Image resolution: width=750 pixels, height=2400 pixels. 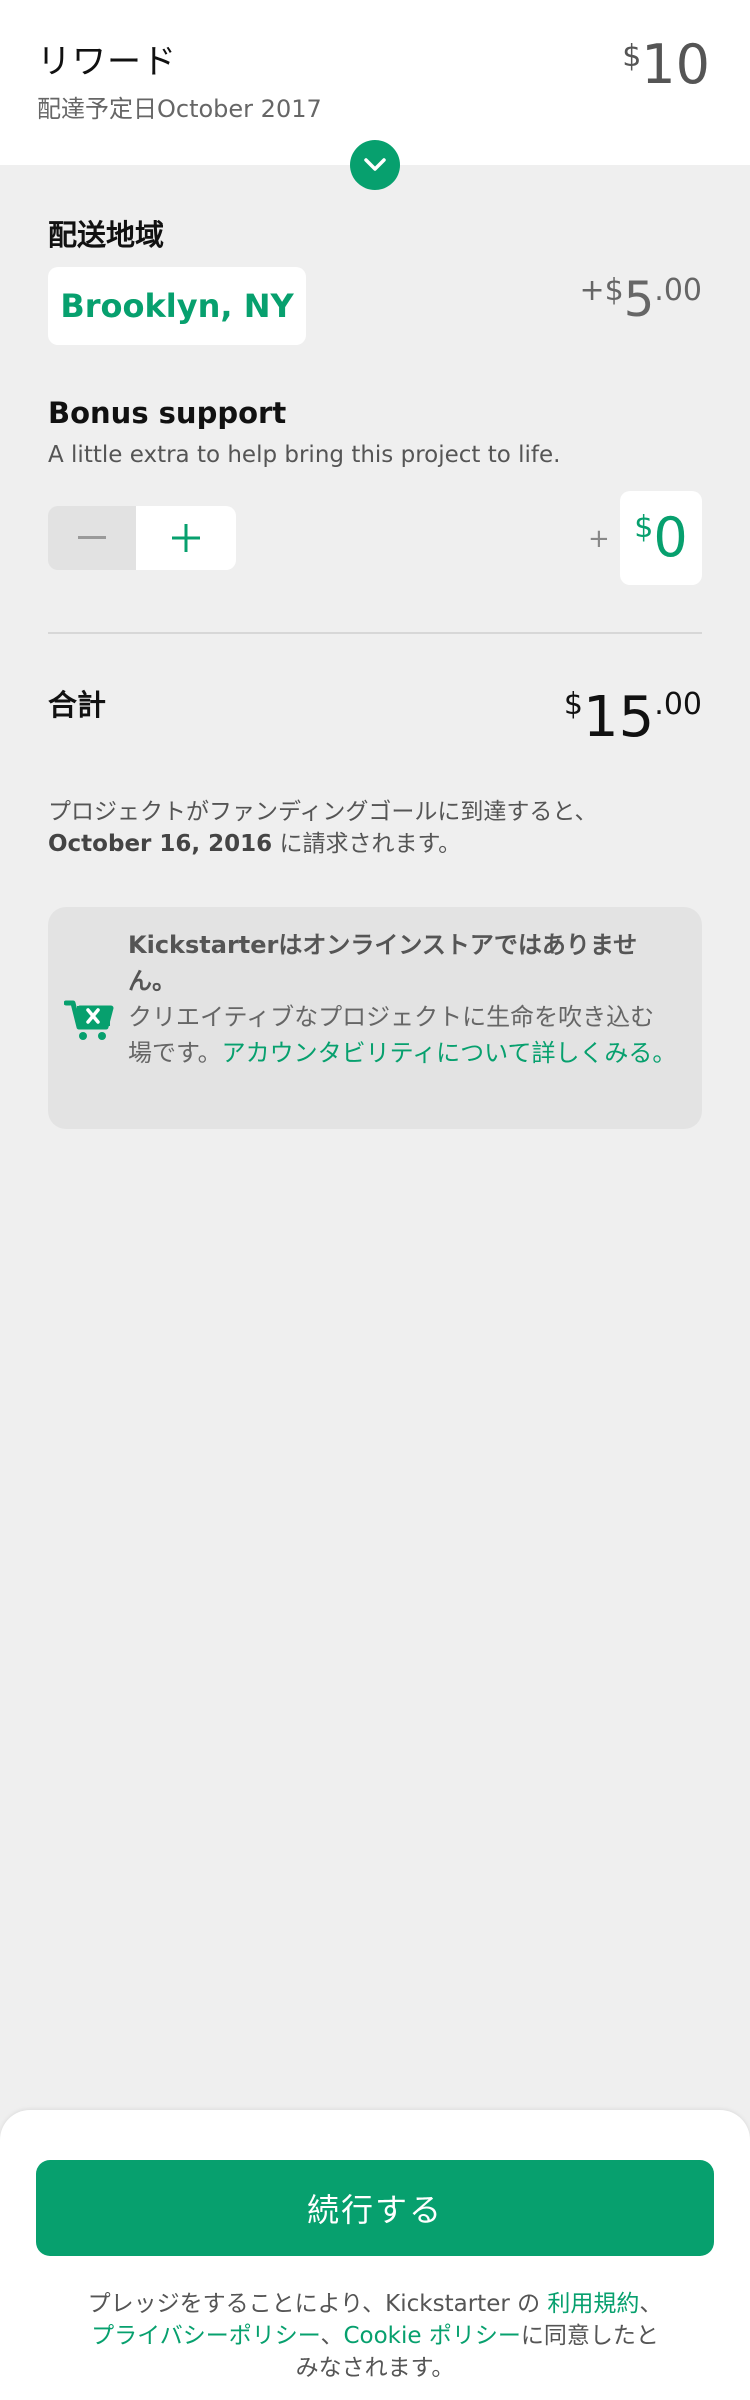 I want to click on bonus-amount-value: 0, so click(x=670, y=537).